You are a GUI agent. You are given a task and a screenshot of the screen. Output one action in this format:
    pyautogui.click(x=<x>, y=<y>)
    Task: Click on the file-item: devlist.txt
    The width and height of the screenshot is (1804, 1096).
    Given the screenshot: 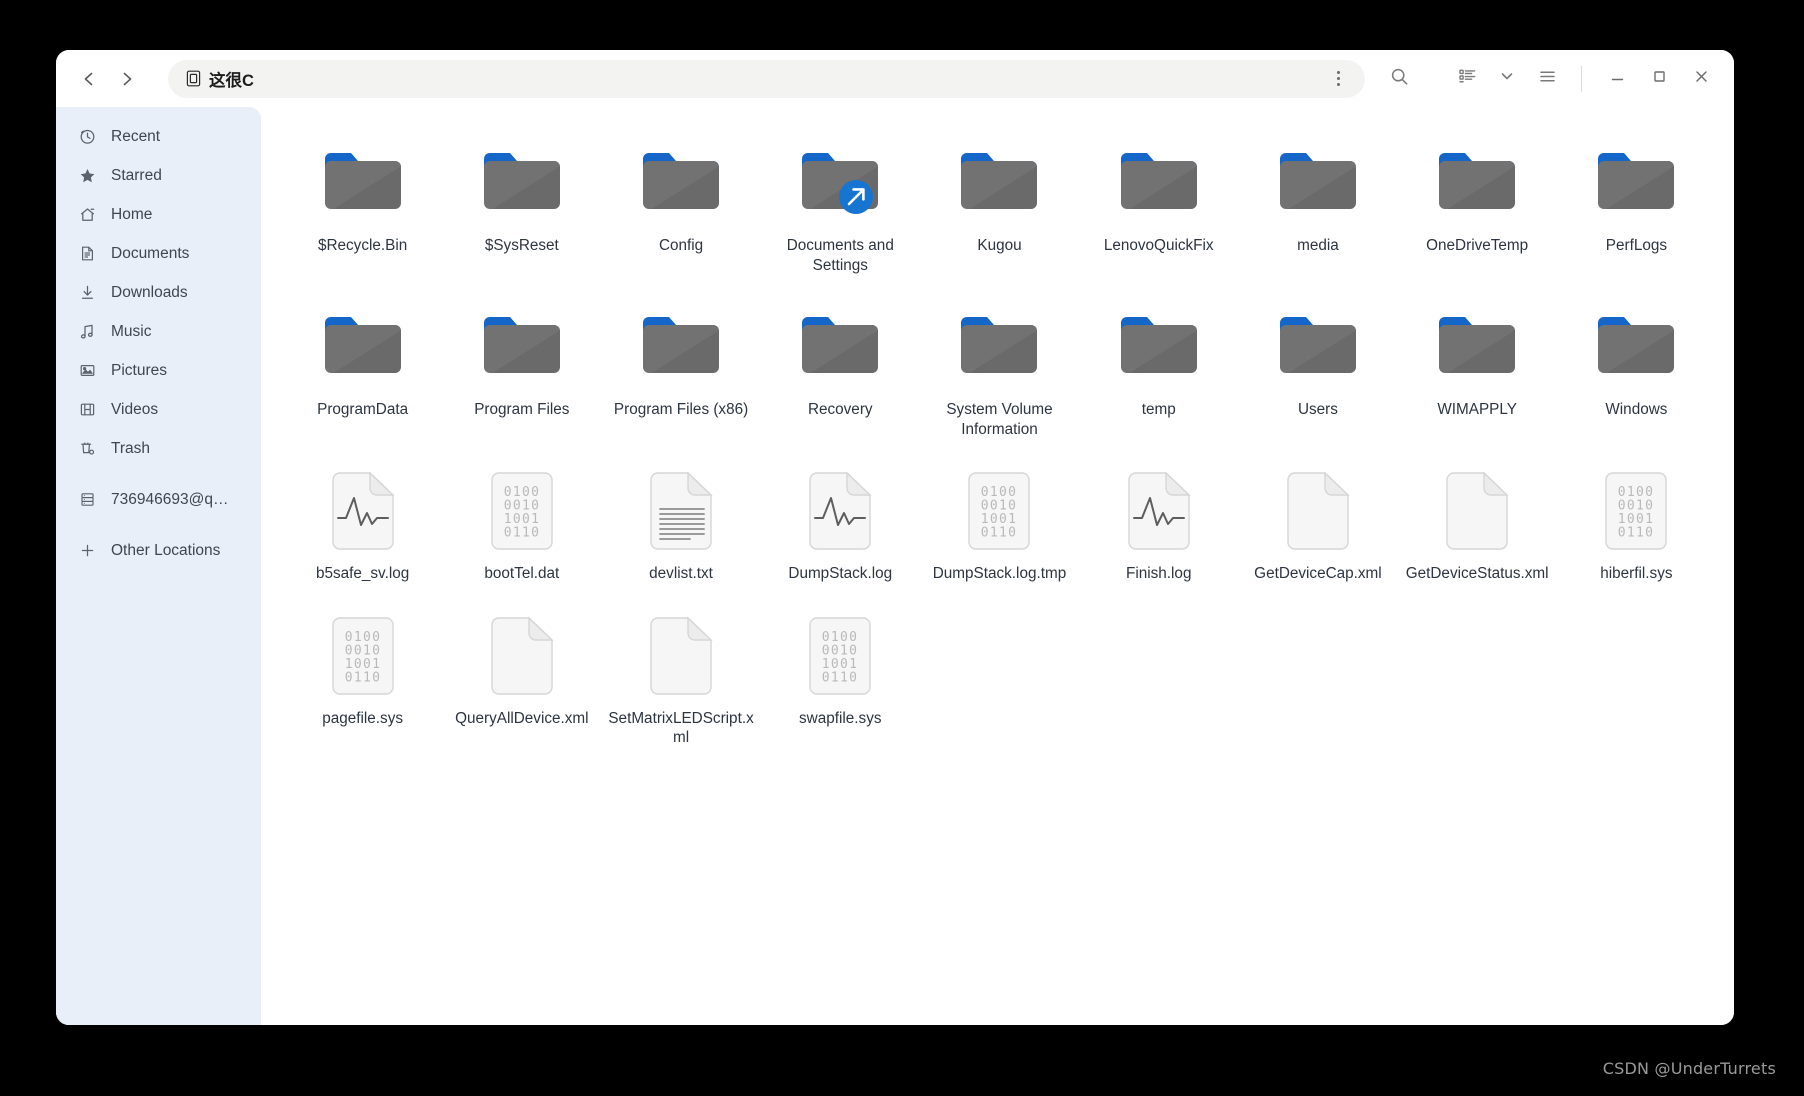 What is the action you would take?
    pyautogui.click(x=680, y=524)
    